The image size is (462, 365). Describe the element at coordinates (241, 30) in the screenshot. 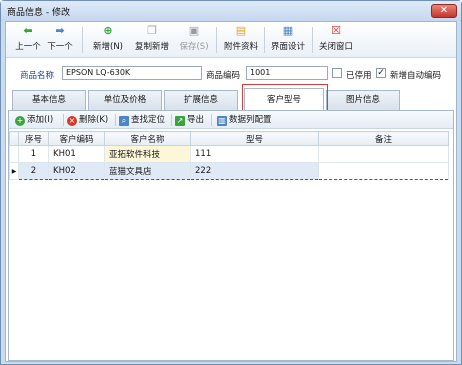

I see `attachment-icon: ▤` at that location.